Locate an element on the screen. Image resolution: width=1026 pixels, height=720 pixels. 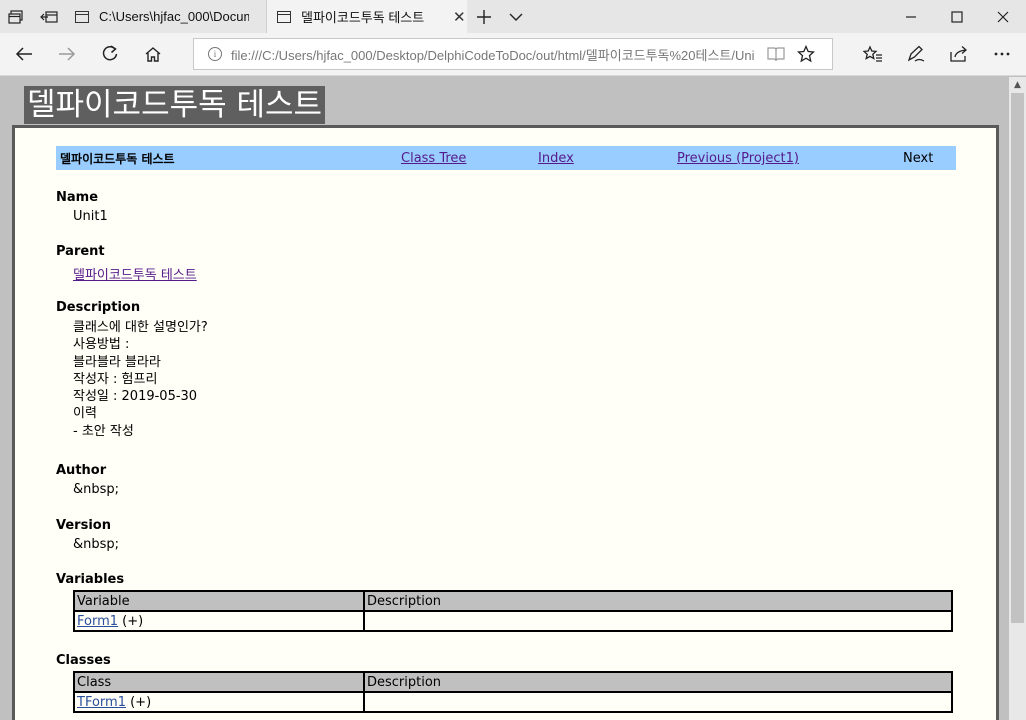
classes-table: Class Description TForm1 (+) is located at coordinates (513, 692).